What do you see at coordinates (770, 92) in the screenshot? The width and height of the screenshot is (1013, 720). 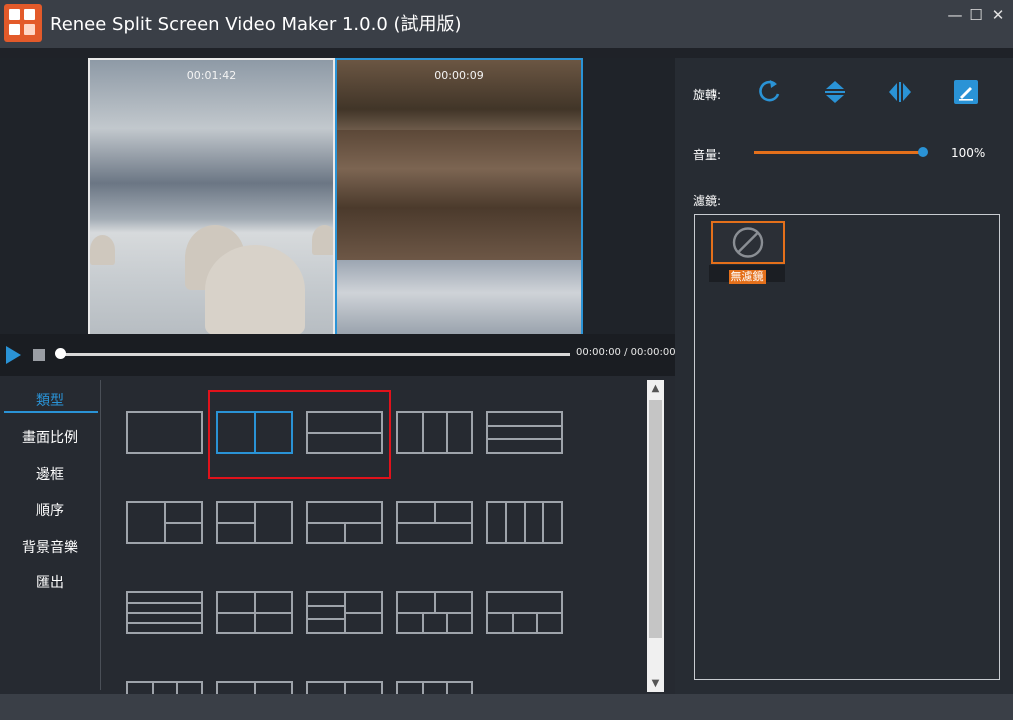 I see `rotate-clockwise-icon` at bounding box center [770, 92].